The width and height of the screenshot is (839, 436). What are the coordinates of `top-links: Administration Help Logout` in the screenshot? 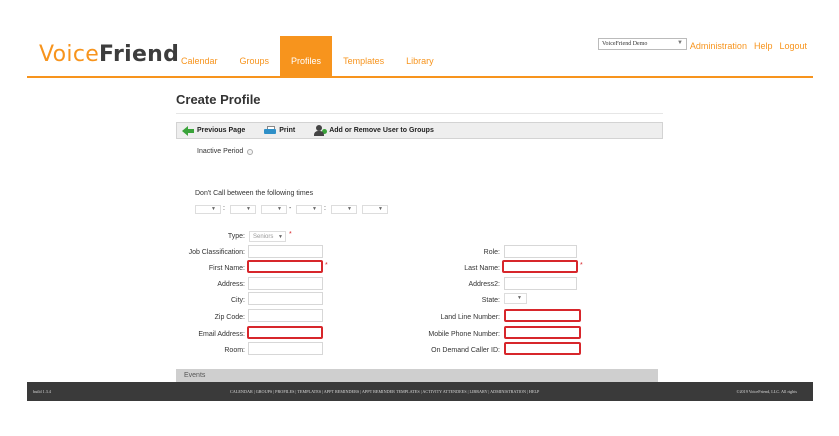 It's located at (748, 46).